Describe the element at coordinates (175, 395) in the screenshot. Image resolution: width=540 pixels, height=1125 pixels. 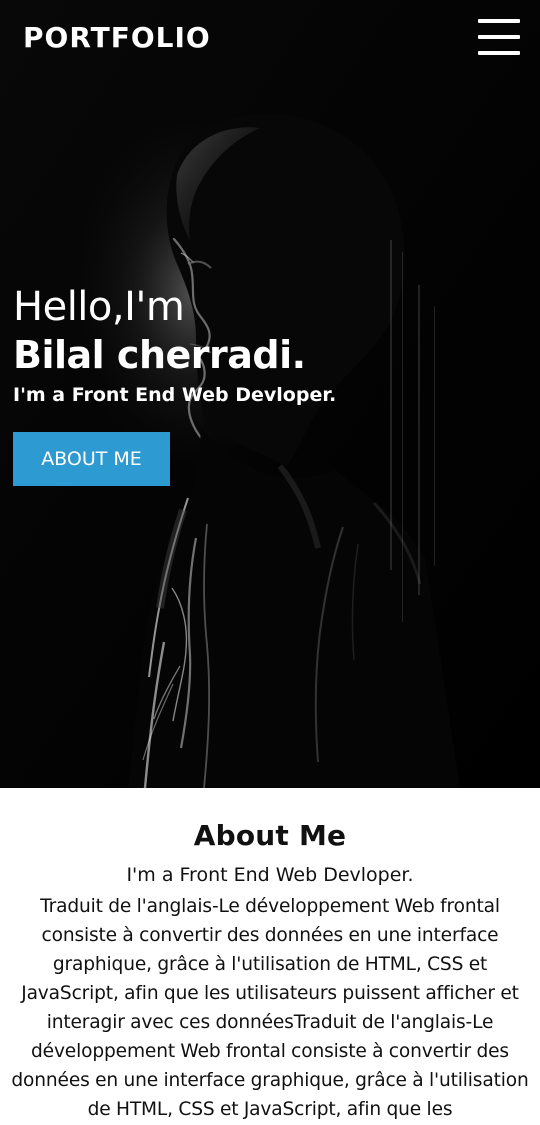
I see `hero-role: I'm a Front End Web Devloper.` at that location.